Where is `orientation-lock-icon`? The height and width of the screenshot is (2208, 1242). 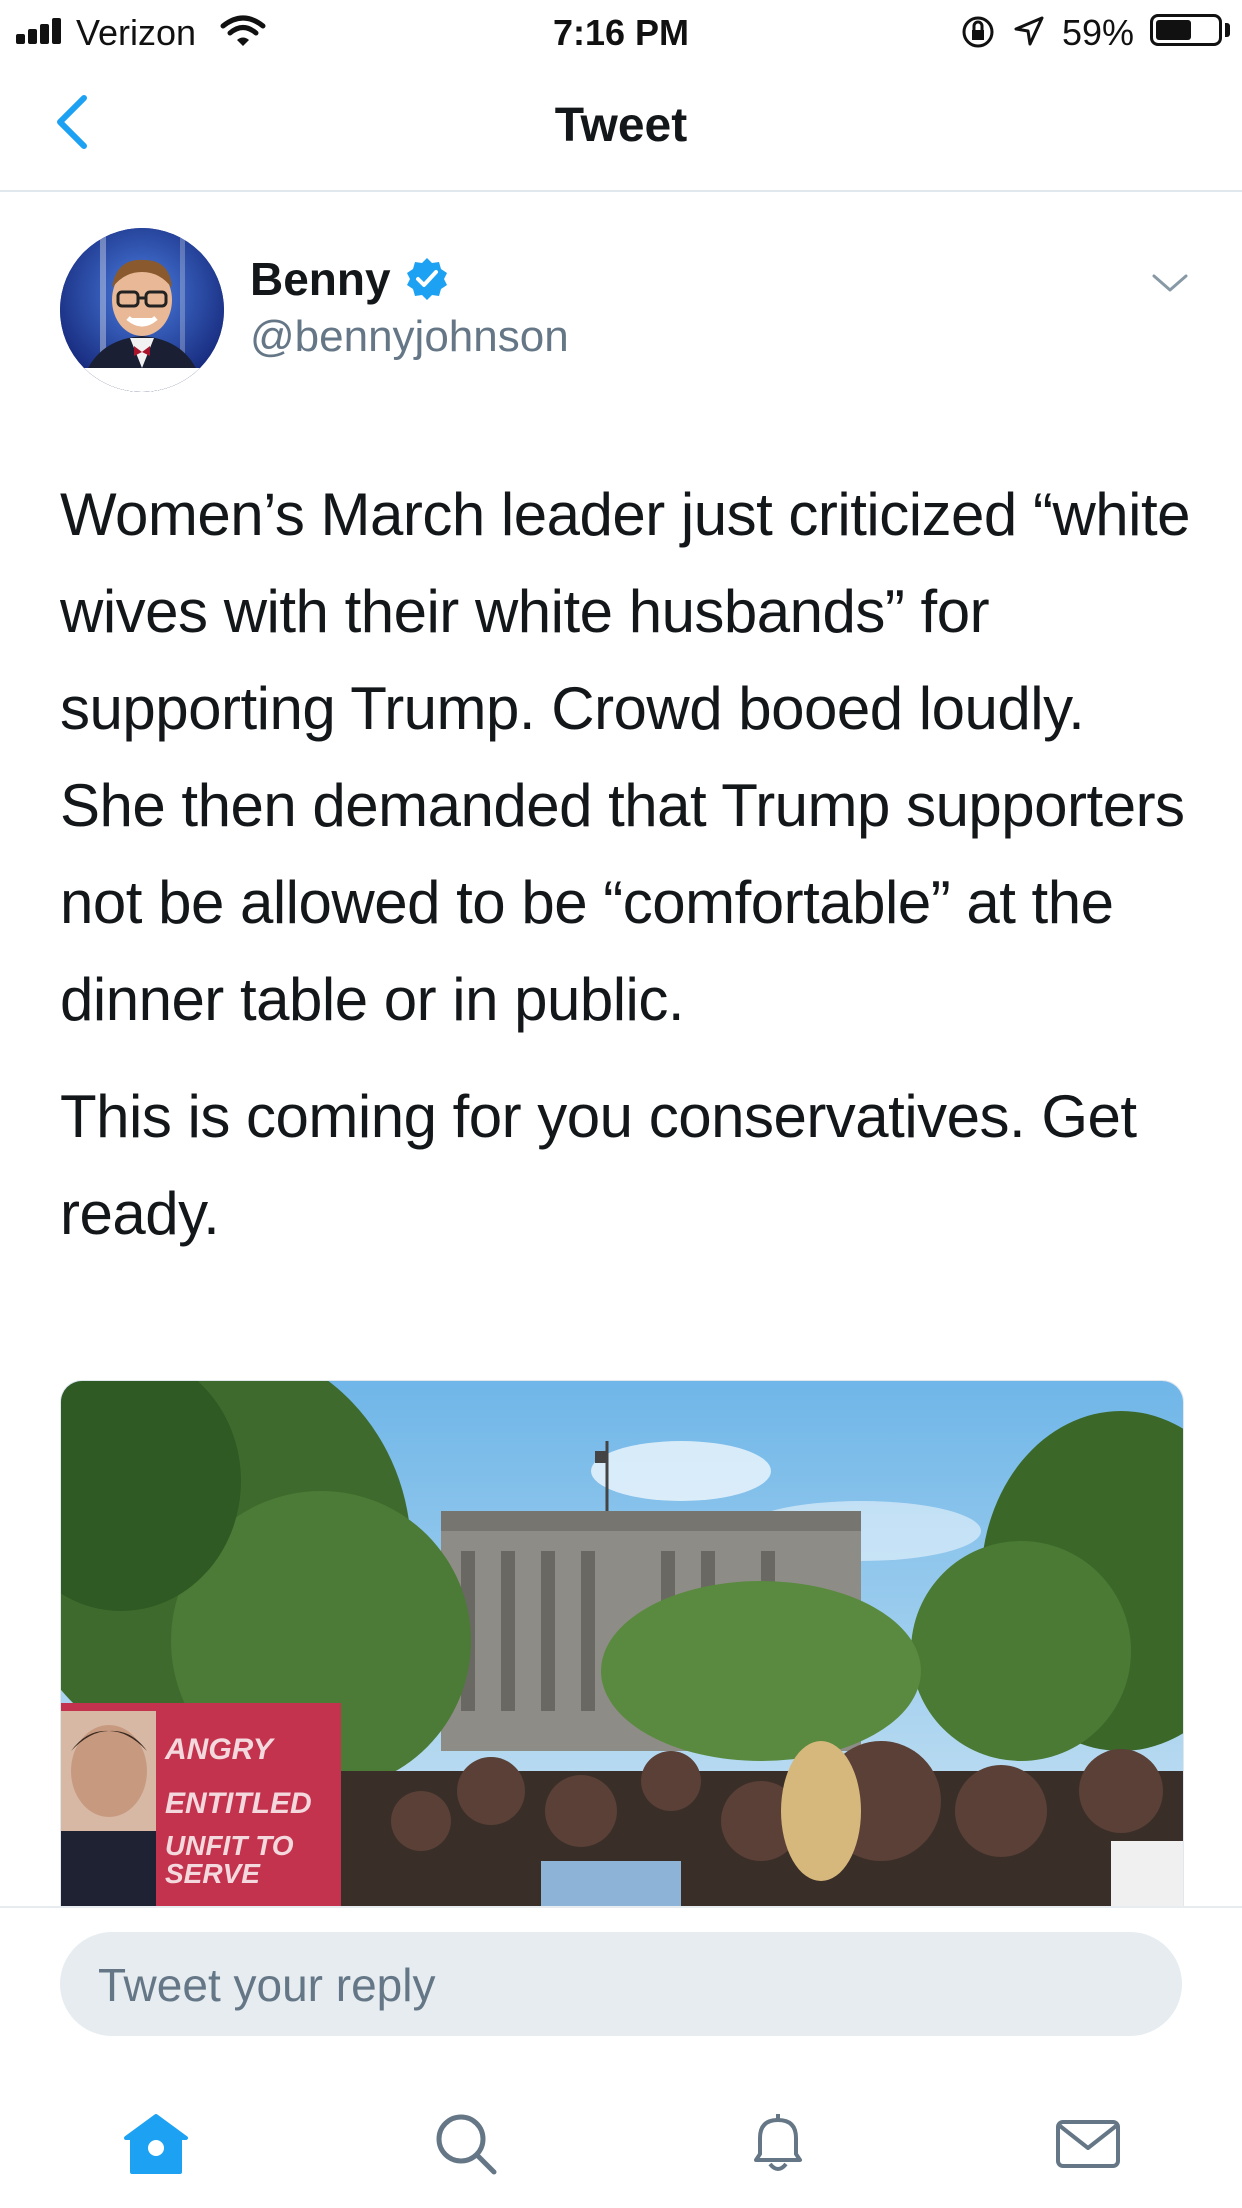
orientation-lock-icon is located at coordinates (978, 32).